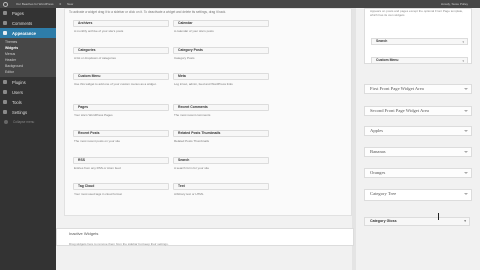 This screenshot has height=270, width=480. I want to click on plugins-icon, so click(5, 82).